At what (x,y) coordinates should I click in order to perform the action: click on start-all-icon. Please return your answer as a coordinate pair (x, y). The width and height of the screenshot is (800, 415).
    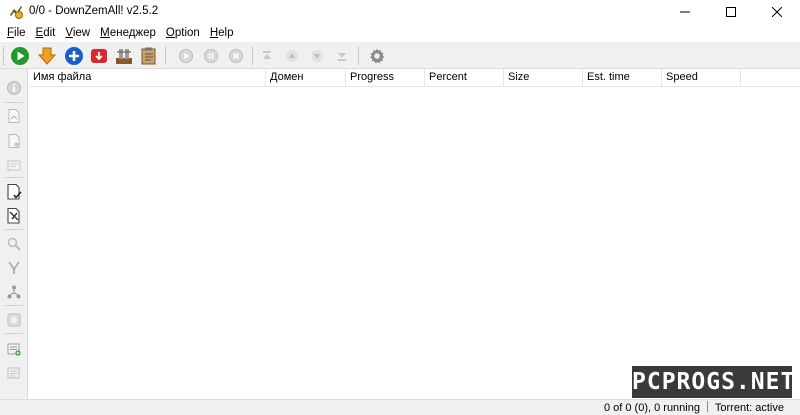
    Looking at the image, I should click on (20, 56).